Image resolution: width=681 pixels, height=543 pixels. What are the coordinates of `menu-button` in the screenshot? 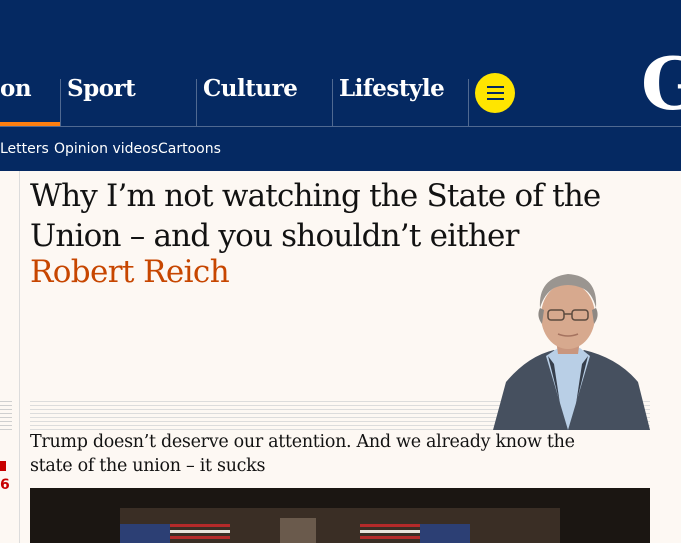 It's located at (495, 93).